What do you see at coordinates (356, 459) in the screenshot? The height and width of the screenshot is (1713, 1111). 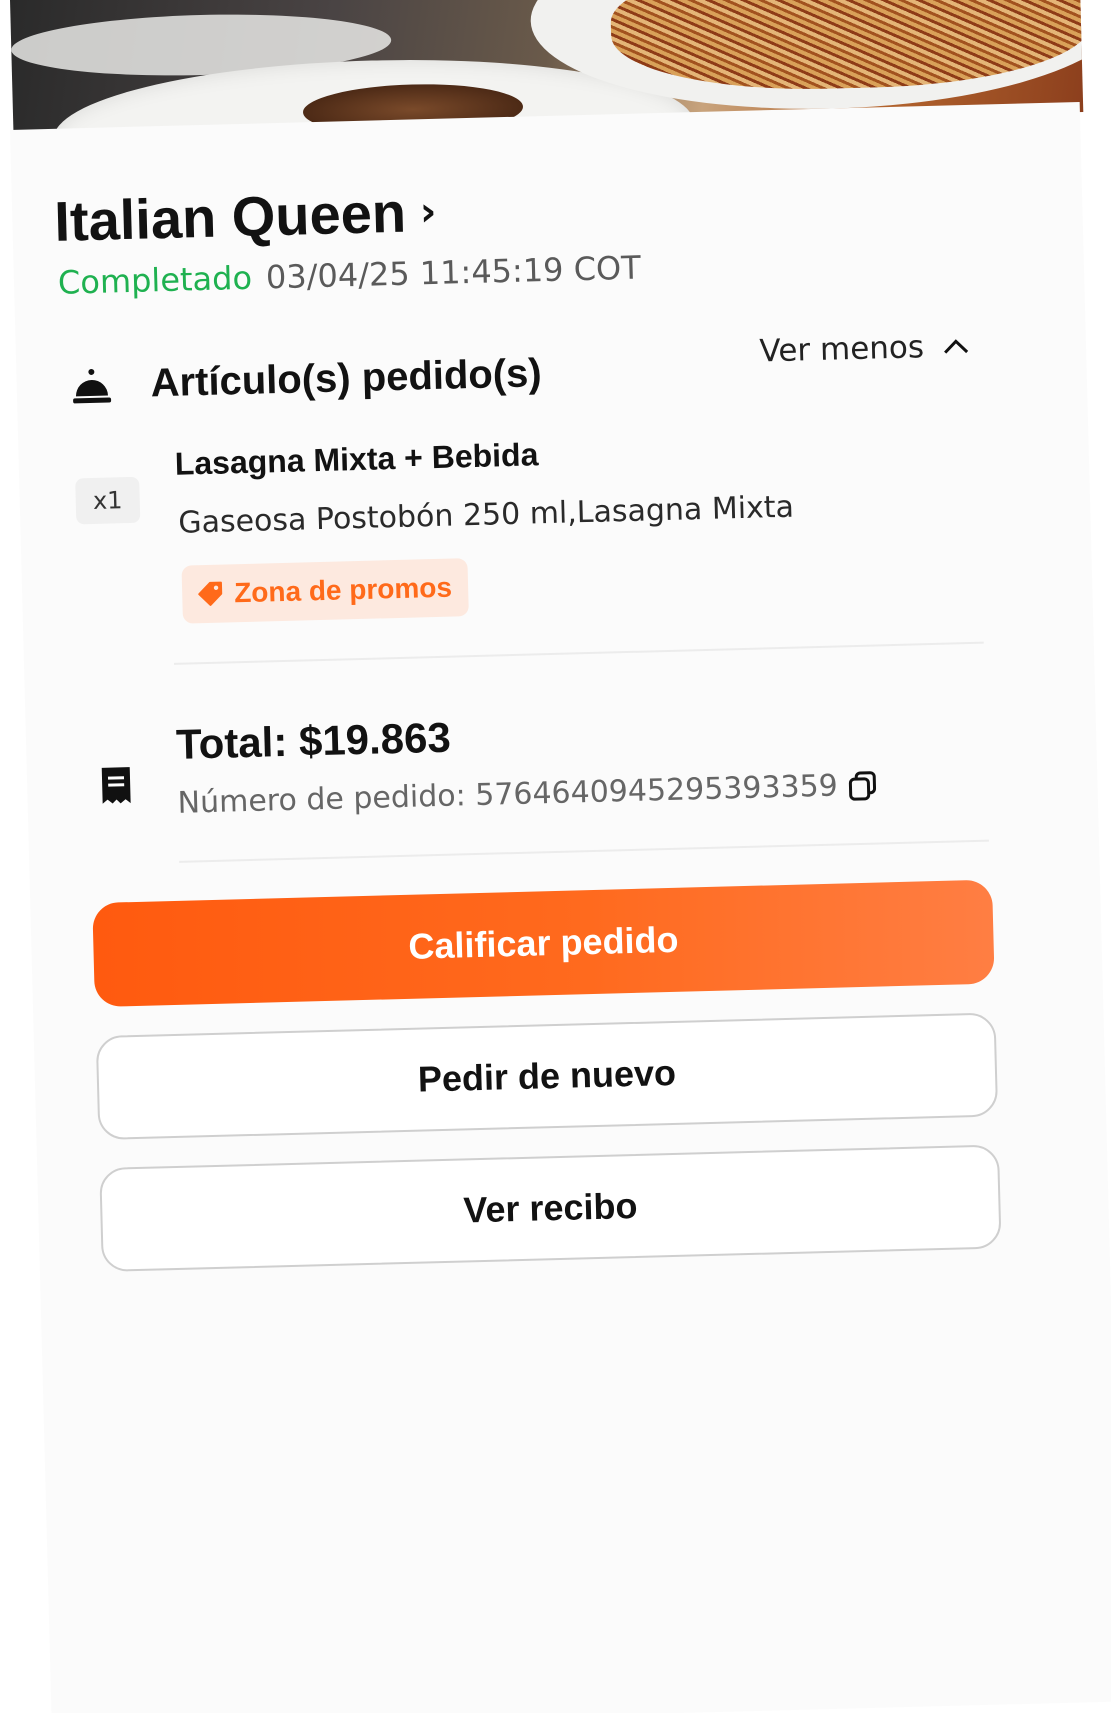 I see `item-name: Lasagna Mixta + Bebida` at bounding box center [356, 459].